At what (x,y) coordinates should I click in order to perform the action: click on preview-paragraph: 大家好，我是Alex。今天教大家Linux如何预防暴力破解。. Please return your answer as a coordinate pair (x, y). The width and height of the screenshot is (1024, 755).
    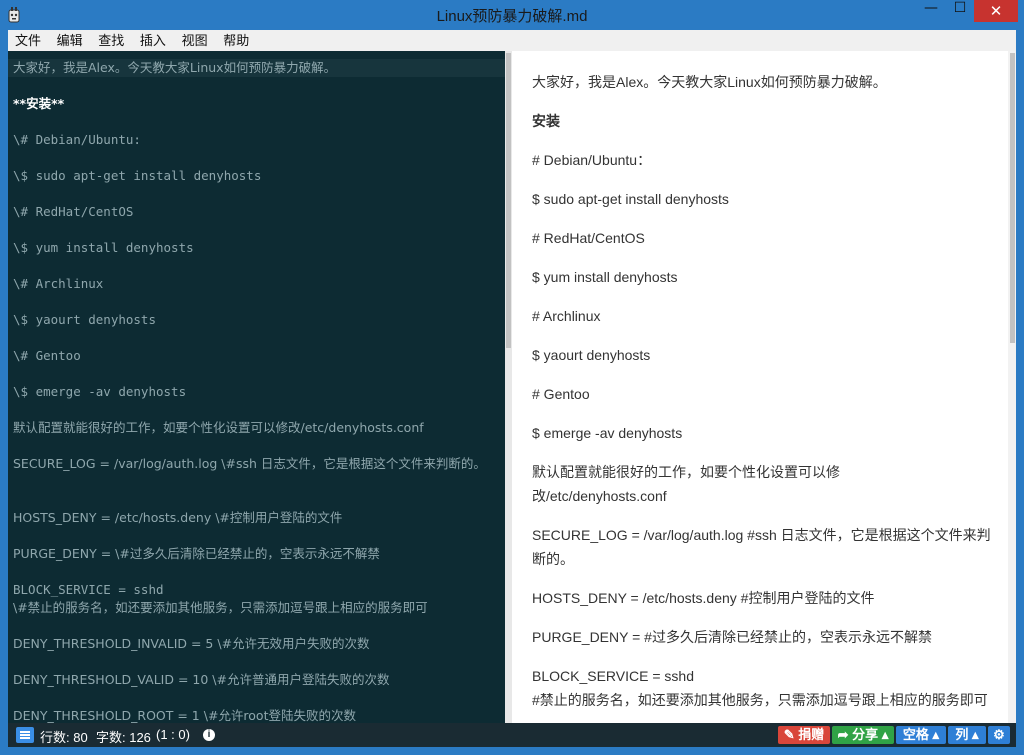
    Looking at the image, I should click on (709, 82).